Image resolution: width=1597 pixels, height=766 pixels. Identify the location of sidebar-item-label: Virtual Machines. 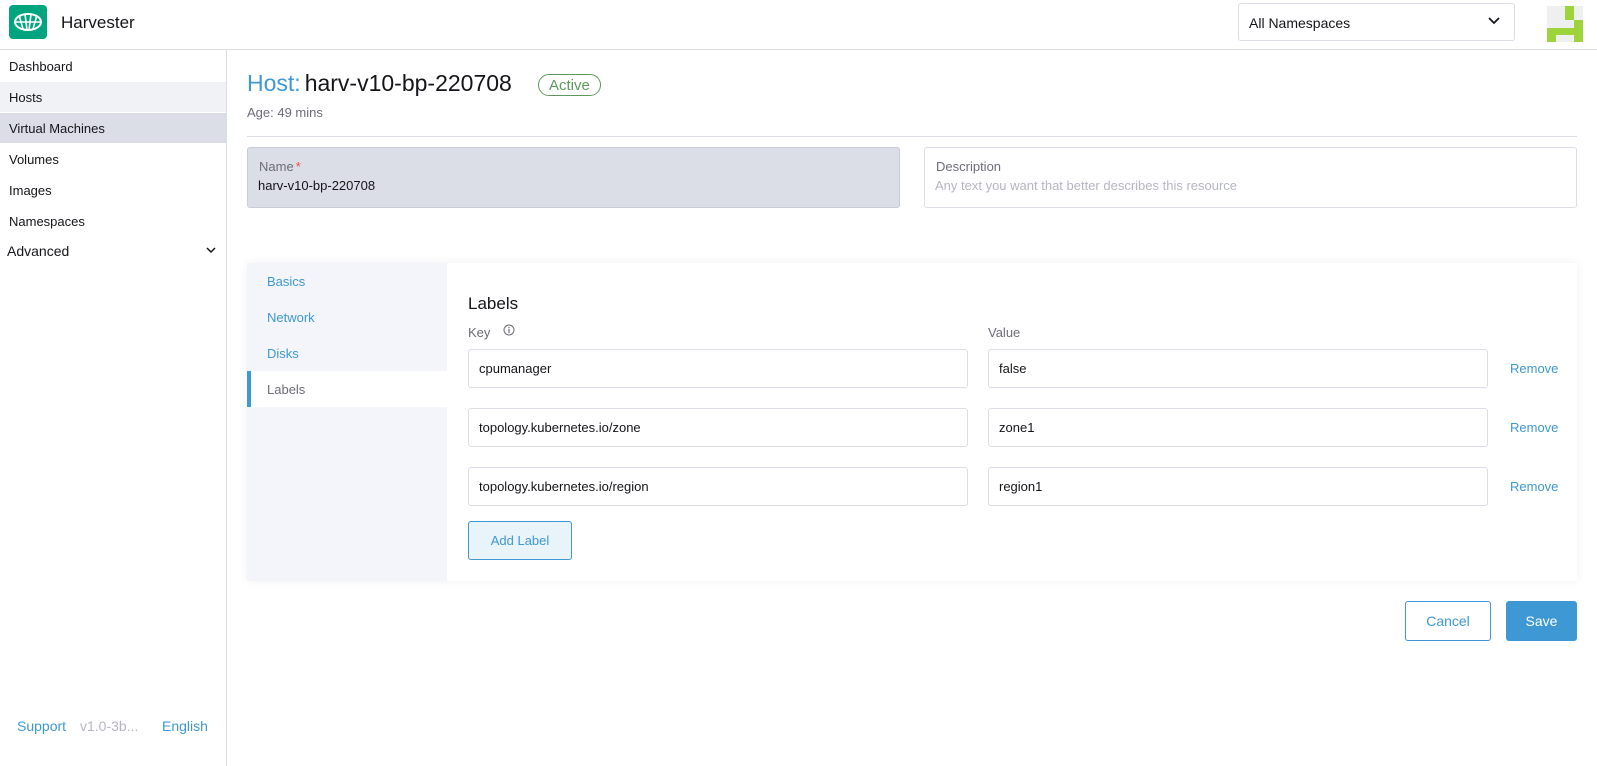
(57, 128).